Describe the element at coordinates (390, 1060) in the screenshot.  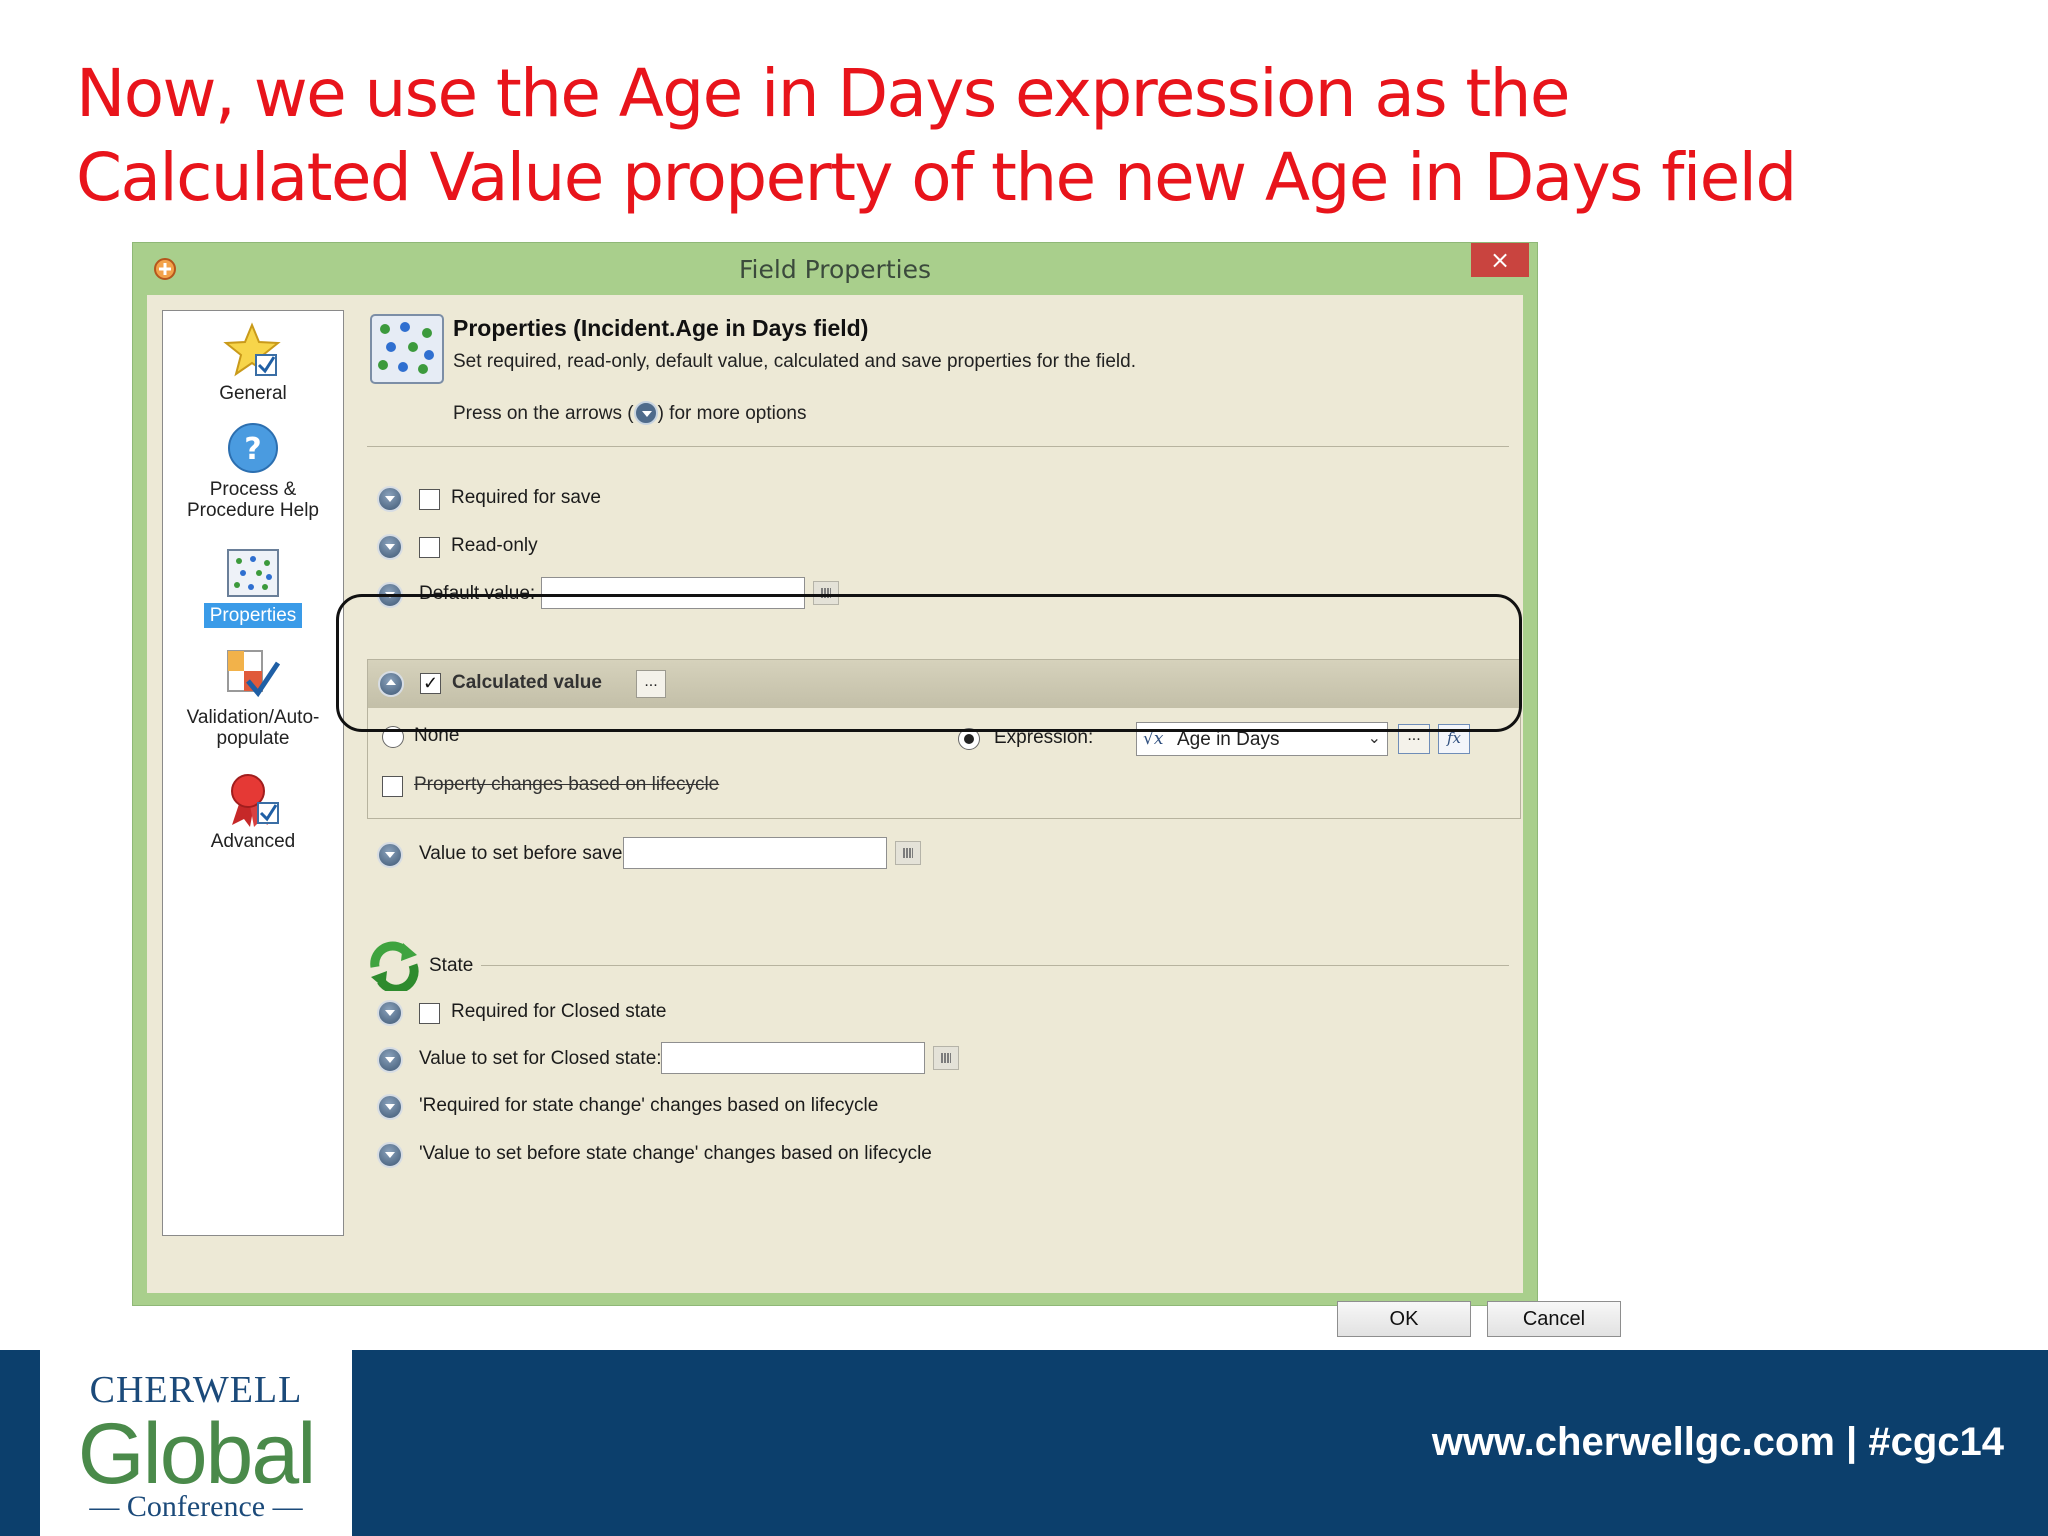
I see `value-closed-expand-icon` at that location.